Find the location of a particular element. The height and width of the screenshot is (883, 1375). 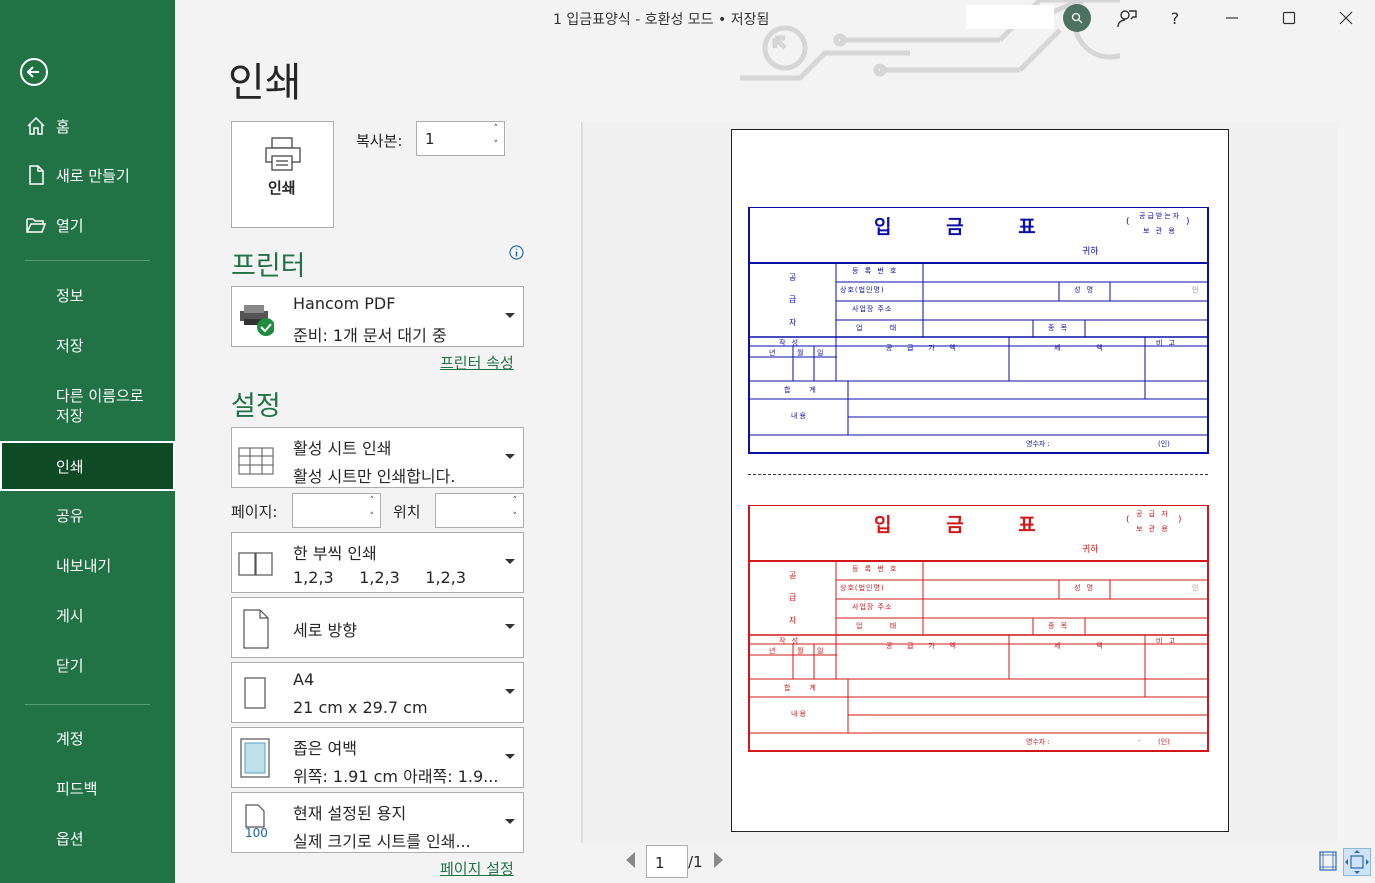

portrait-icon is located at coordinates (256, 629).